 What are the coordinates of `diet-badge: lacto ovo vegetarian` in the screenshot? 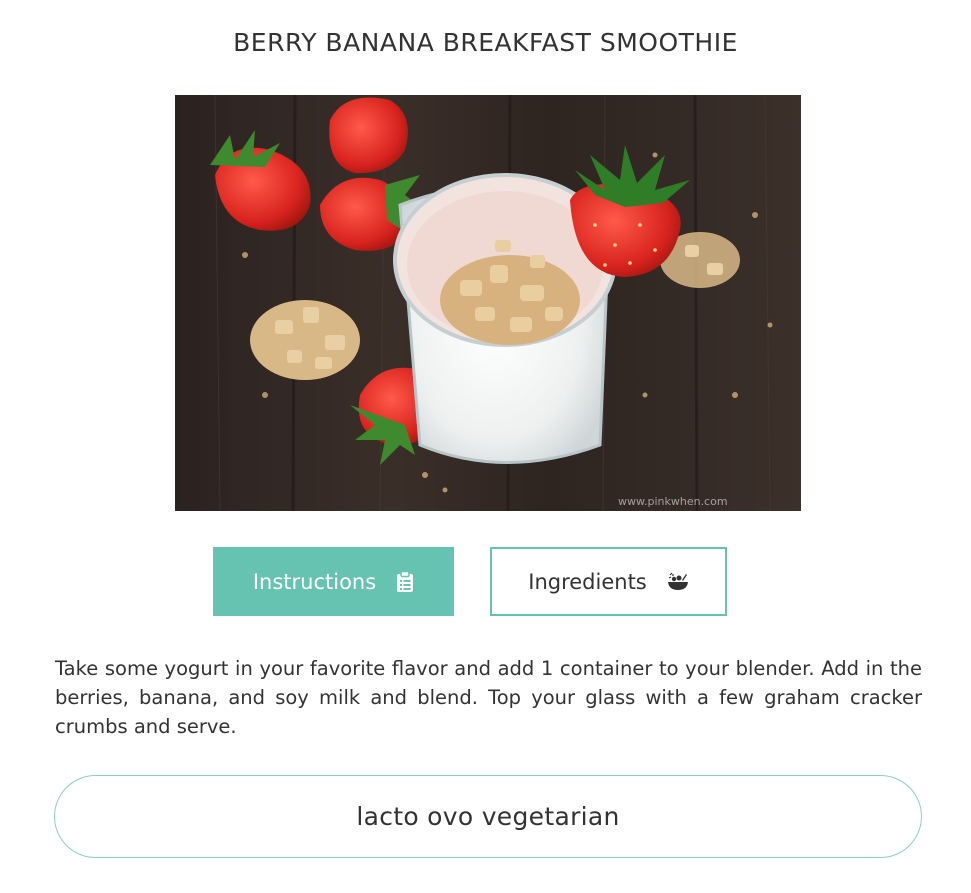 It's located at (488, 816).